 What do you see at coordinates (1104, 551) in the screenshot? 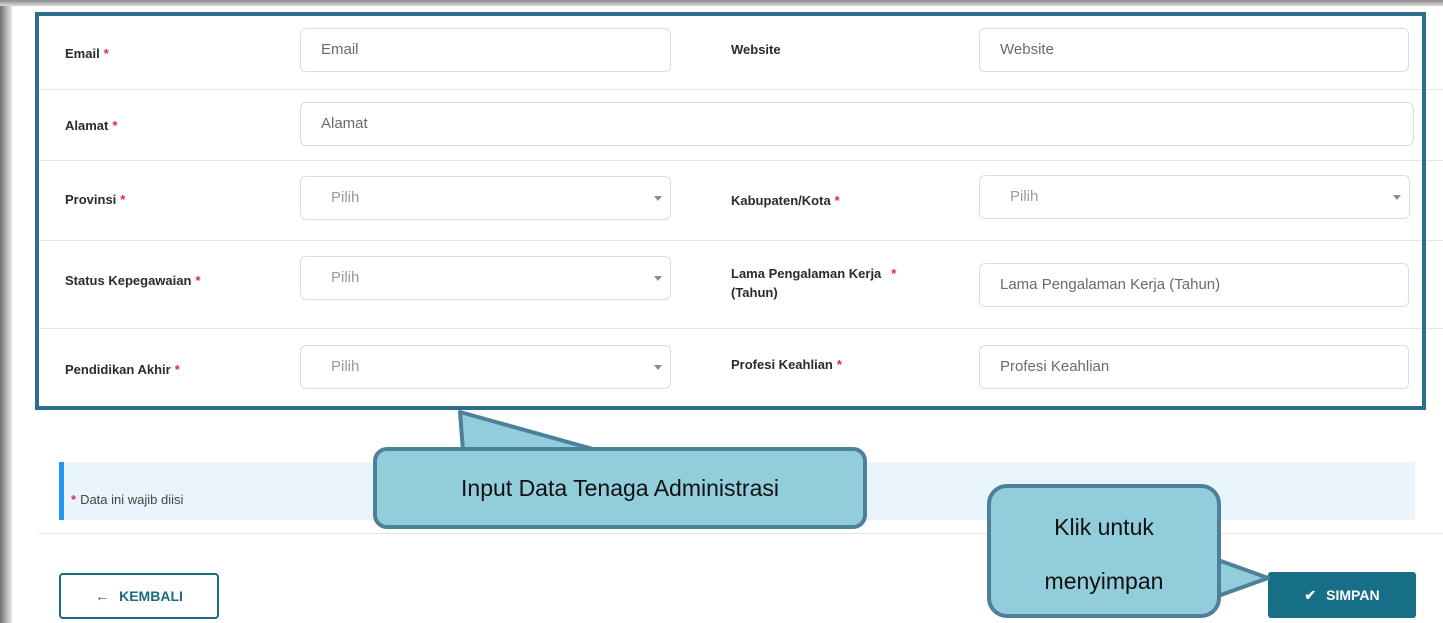
I see `save-callout: Klik untuk menyimpan` at bounding box center [1104, 551].